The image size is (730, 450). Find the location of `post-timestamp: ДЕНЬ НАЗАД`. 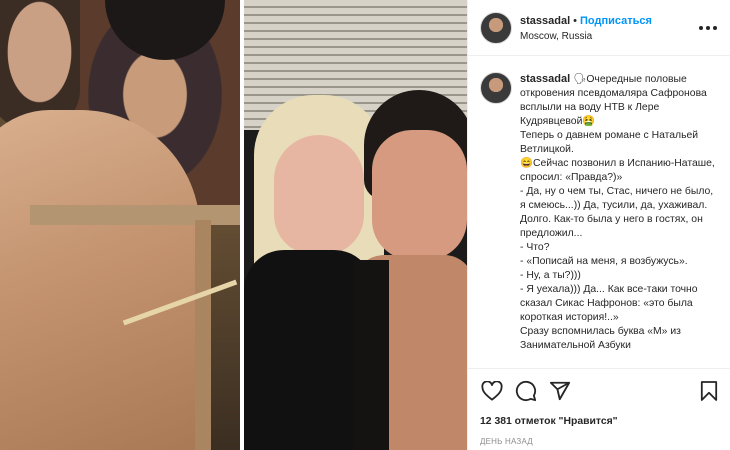

post-timestamp: ДЕНЬ НАЗАД is located at coordinates (599, 441).